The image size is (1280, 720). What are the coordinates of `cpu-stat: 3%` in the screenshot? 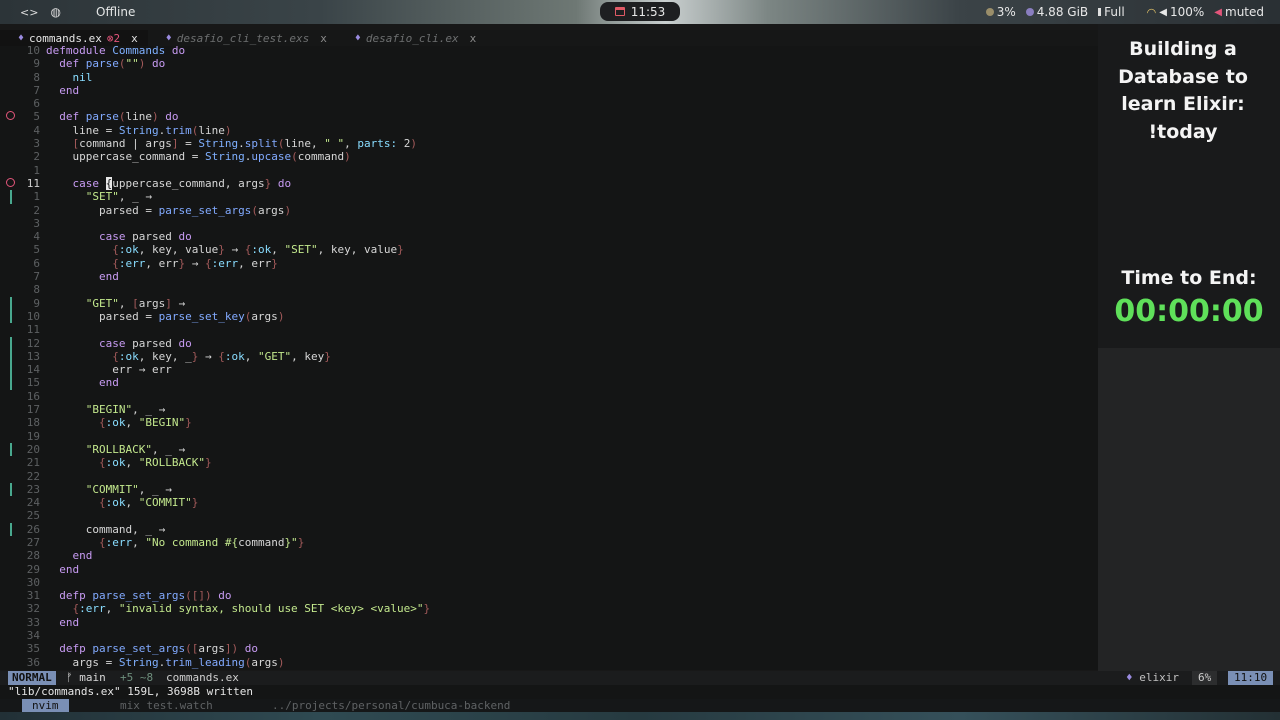 It's located at (1000, 12).